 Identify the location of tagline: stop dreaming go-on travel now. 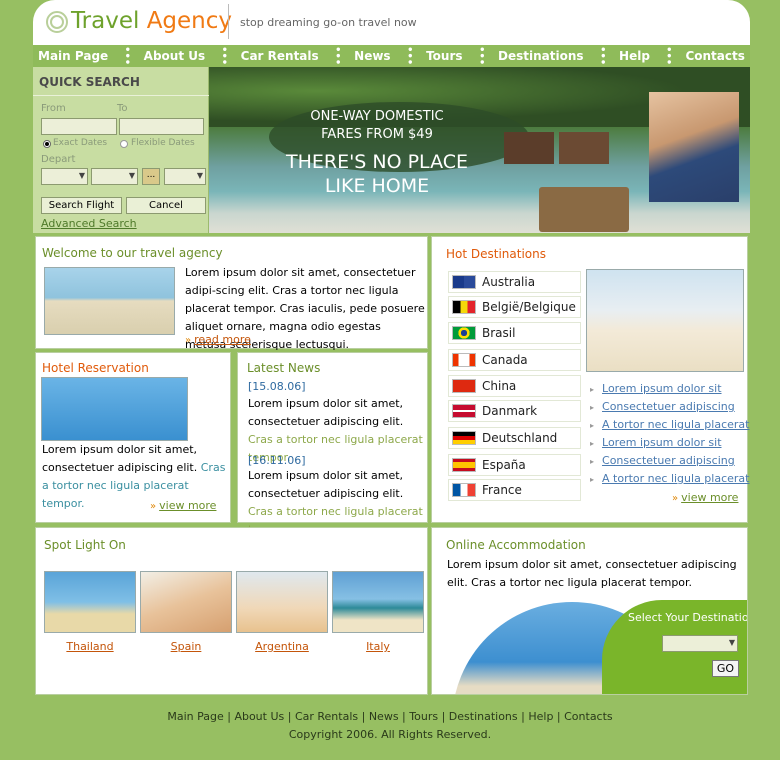
(328, 22).